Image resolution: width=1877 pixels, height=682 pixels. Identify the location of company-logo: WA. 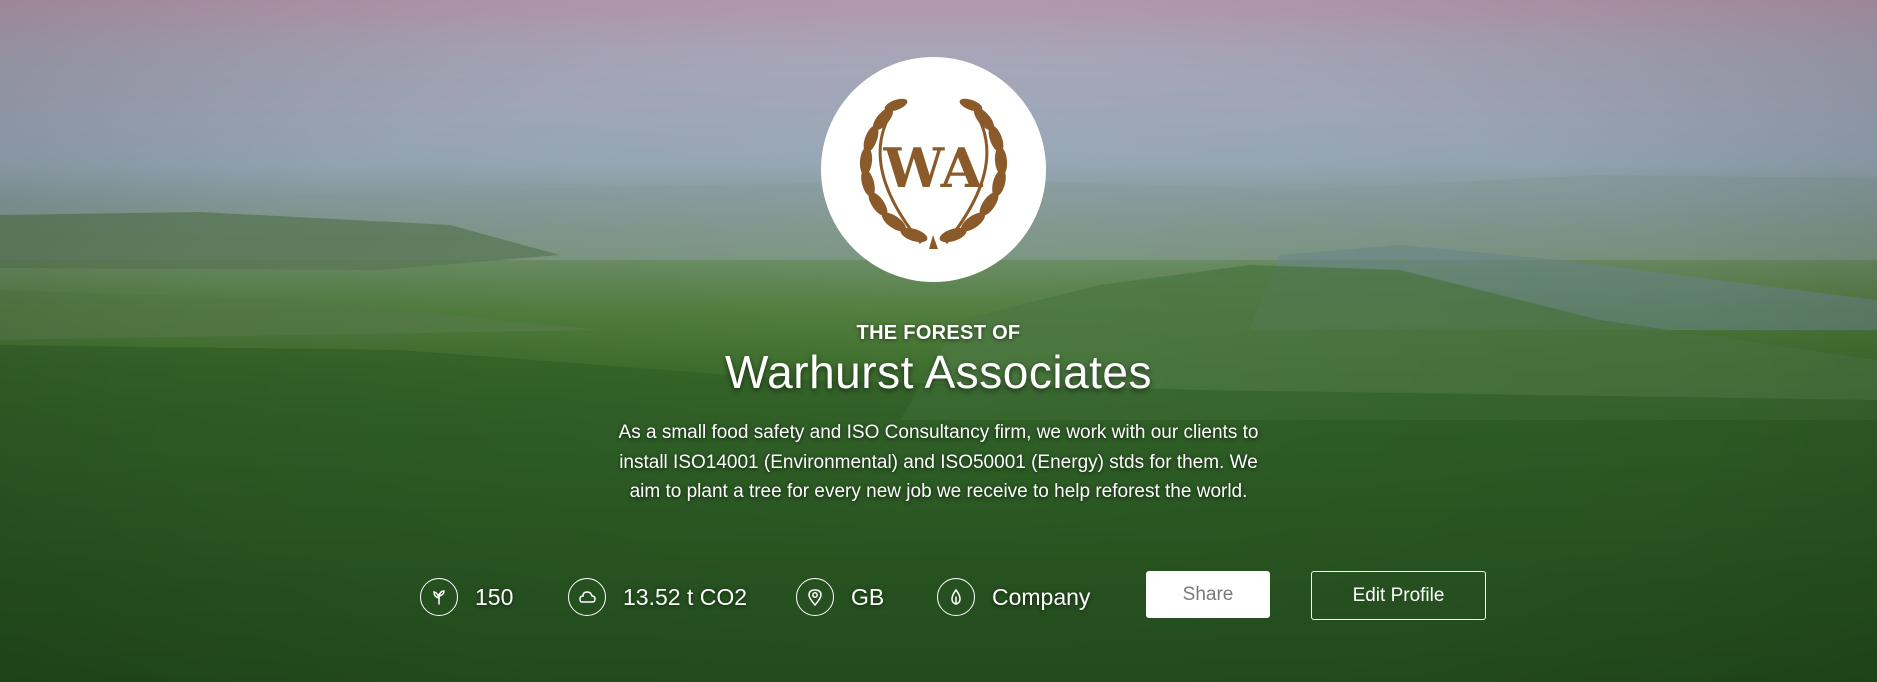
(933, 169).